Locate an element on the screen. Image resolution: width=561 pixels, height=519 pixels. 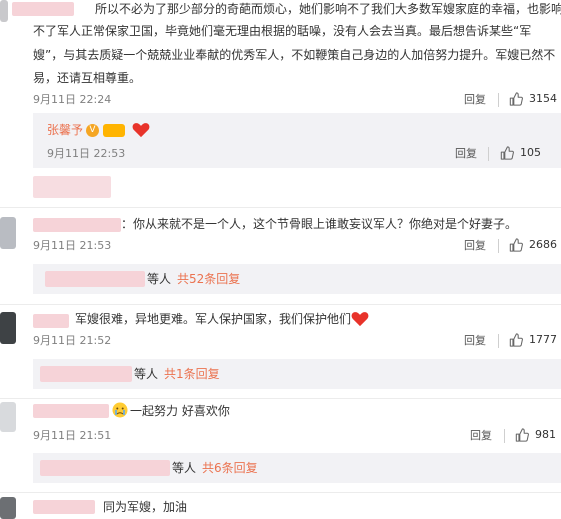
comment-time: 9月11日 21:52 is located at coordinates (72, 340).